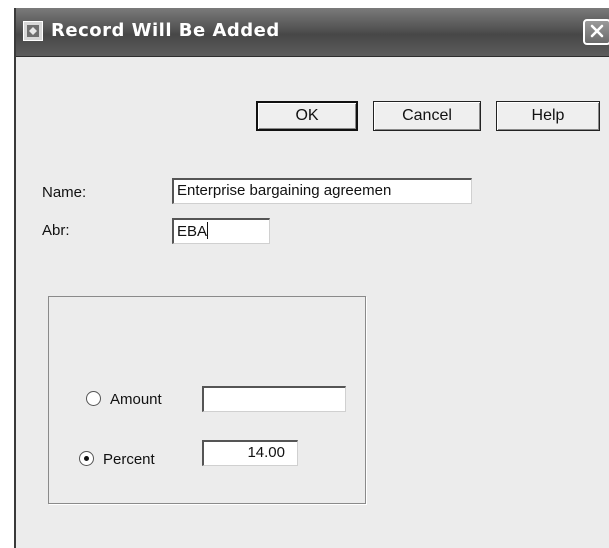 The image size is (609, 548). What do you see at coordinates (307, 116) in the screenshot?
I see `ok-button: OK` at bounding box center [307, 116].